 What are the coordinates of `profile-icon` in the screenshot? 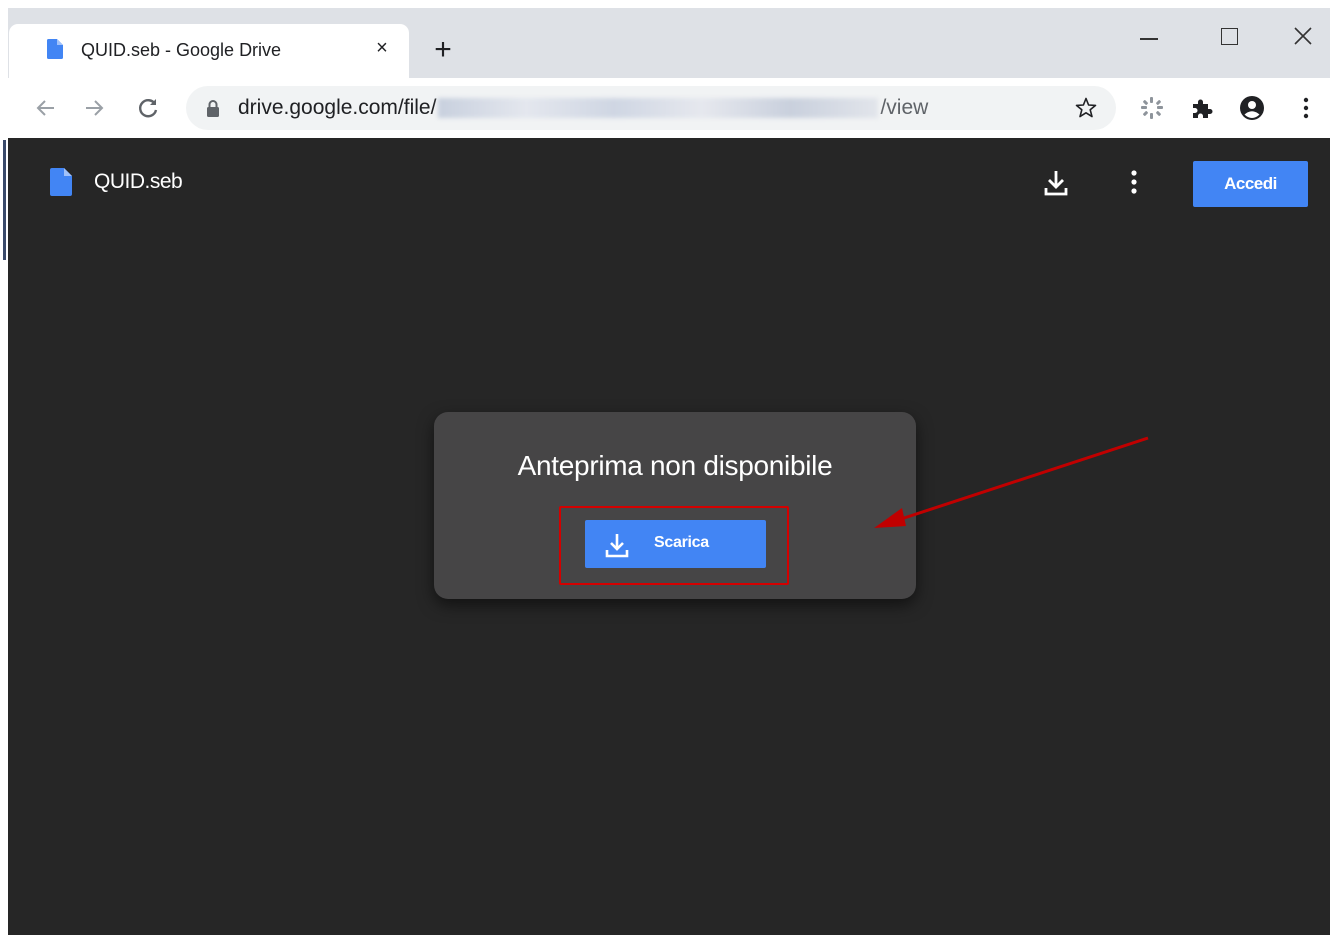 It's located at (1252, 108).